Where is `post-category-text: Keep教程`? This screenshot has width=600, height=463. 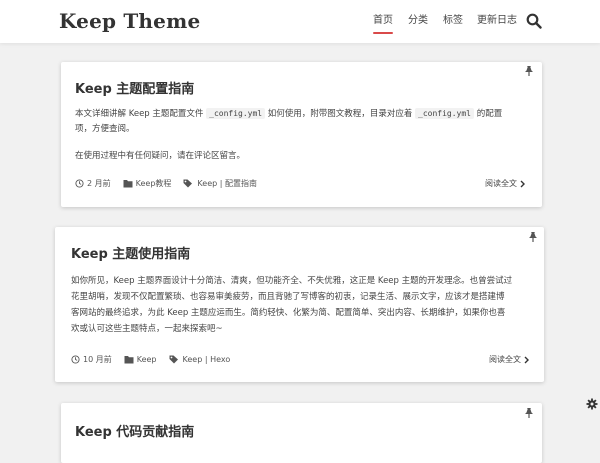
post-category-text: Keep教程 is located at coordinates (154, 183).